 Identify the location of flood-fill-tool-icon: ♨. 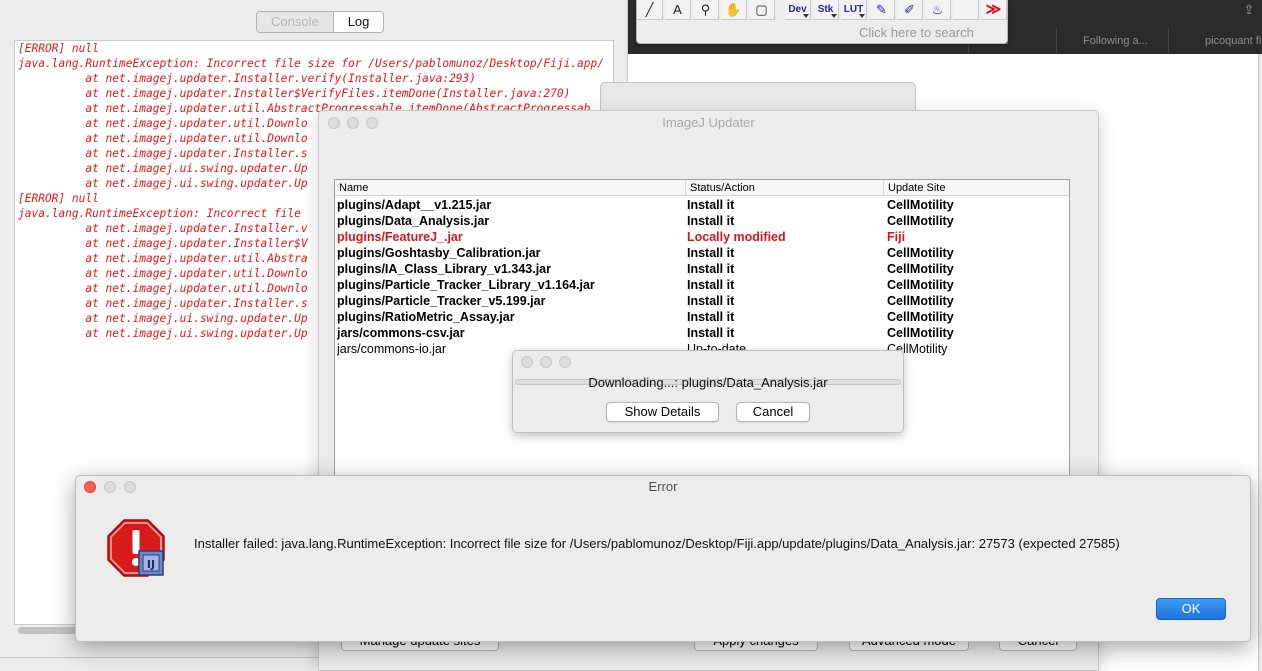
(938, 10).